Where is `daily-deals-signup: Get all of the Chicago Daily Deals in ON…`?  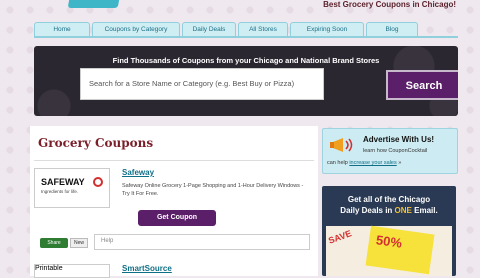 daily-deals-signup: Get all of the Chicago Daily Deals in ON… is located at coordinates (389, 231).